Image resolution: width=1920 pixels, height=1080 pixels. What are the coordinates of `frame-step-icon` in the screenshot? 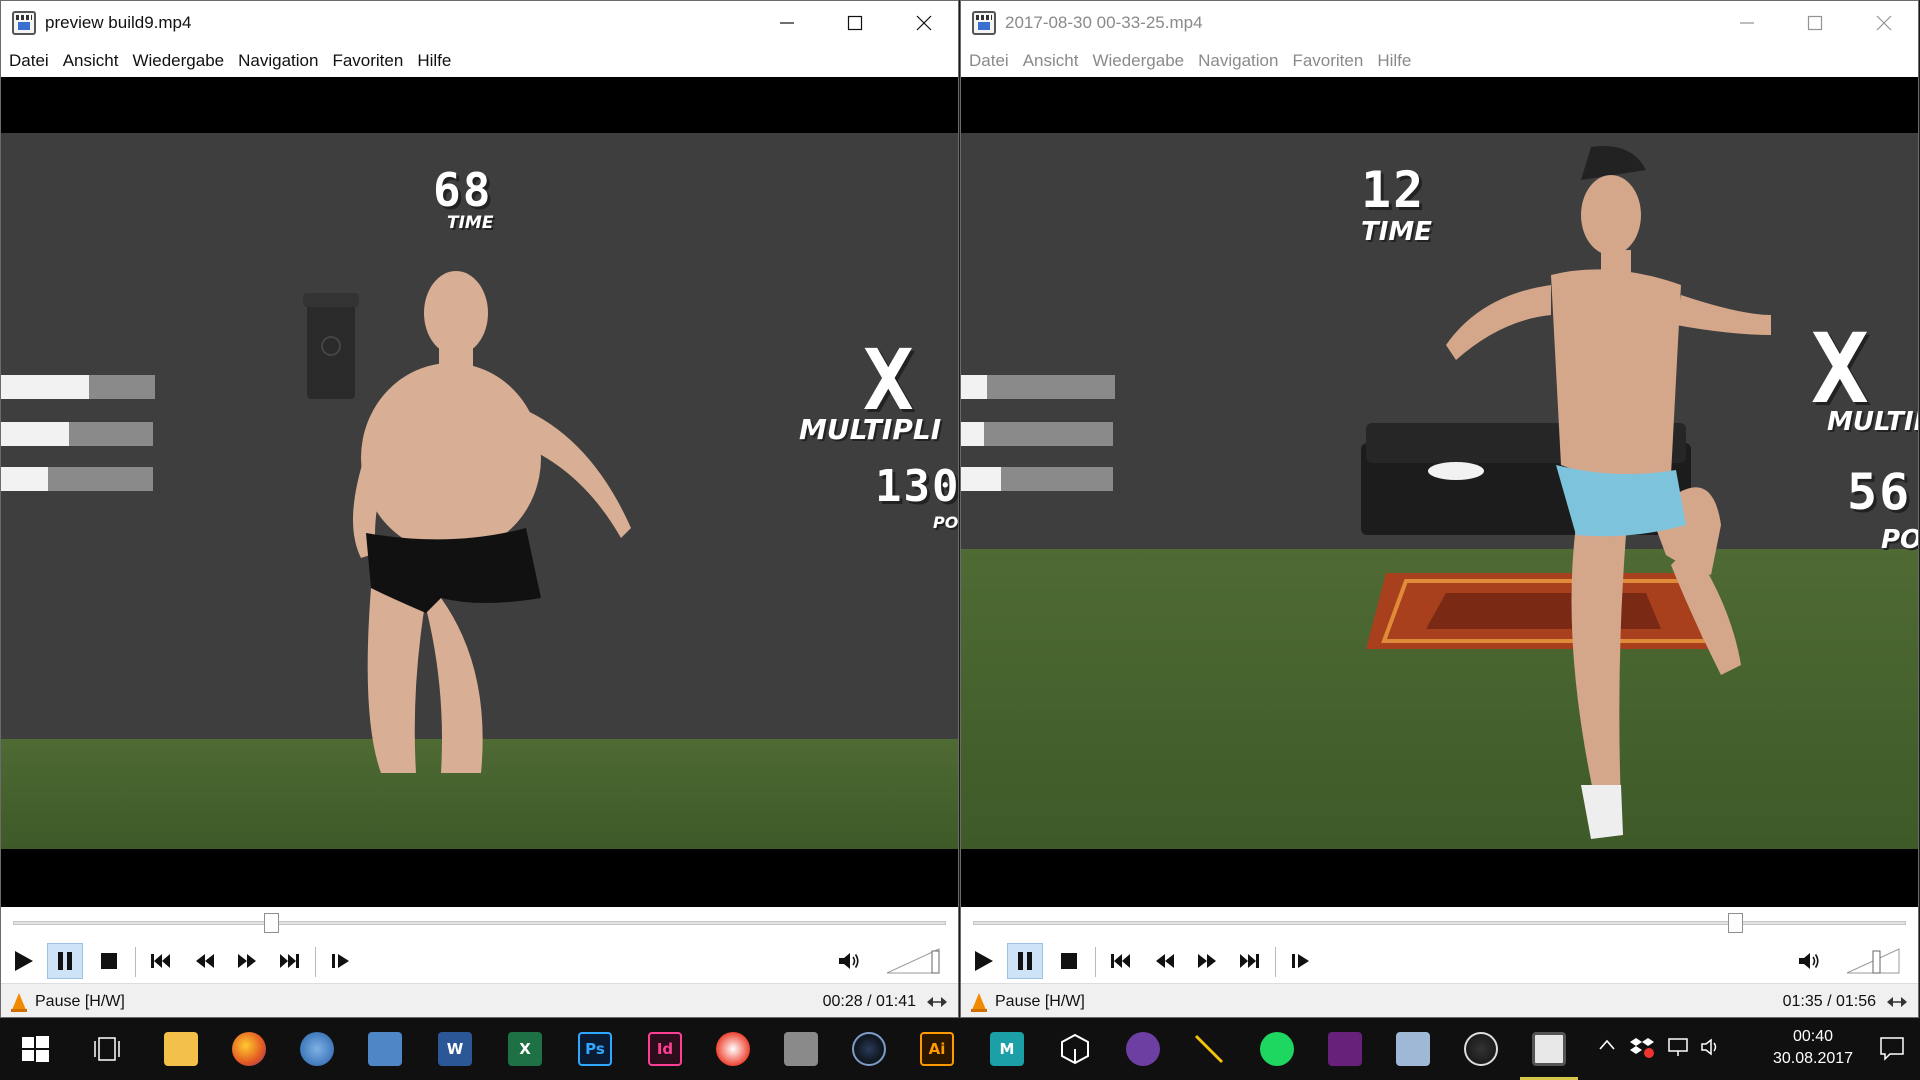 It's located at (340, 961).